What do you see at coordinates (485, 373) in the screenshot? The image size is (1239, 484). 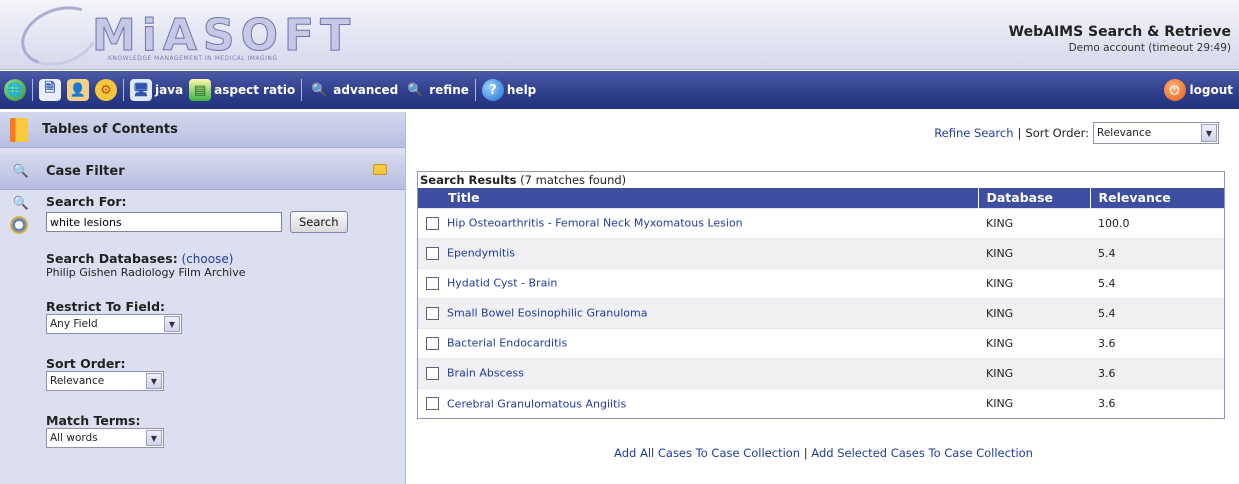 I see `case-title-link: Brain Abscess` at bounding box center [485, 373].